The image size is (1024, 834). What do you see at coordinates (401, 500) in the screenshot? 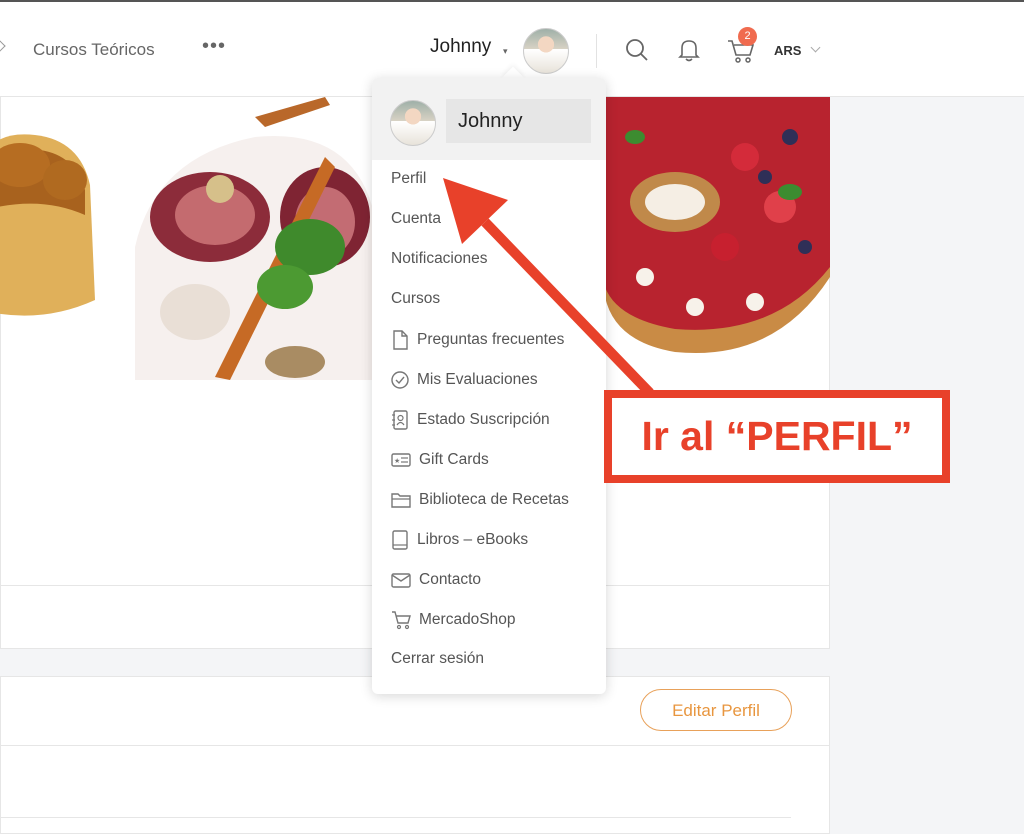
I see `folder-icon` at bounding box center [401, 500].